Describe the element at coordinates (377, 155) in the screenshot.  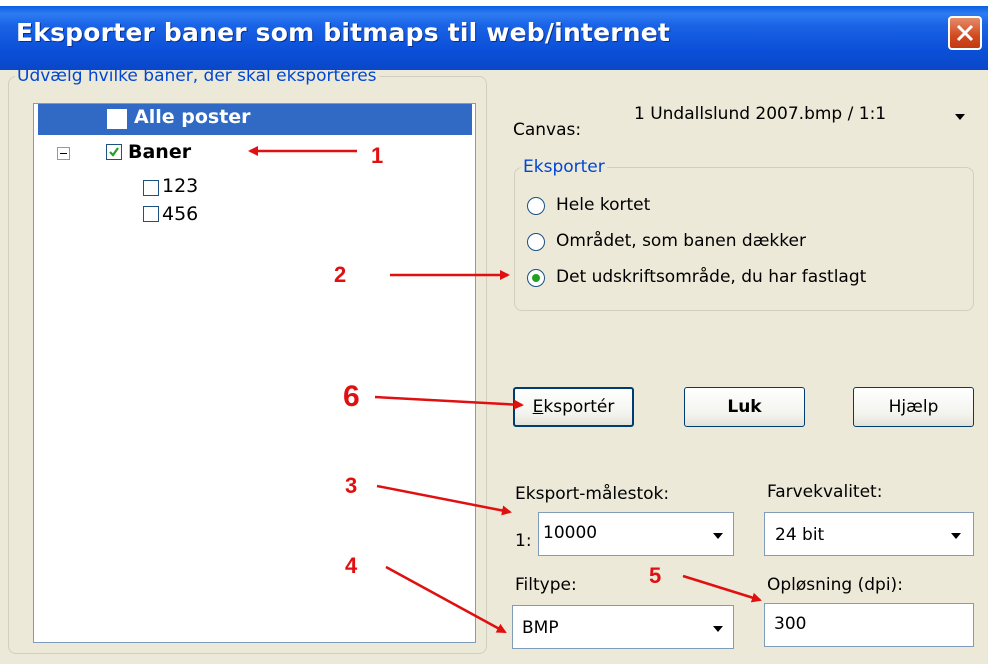
I see `annotation-1: 1` at that location.